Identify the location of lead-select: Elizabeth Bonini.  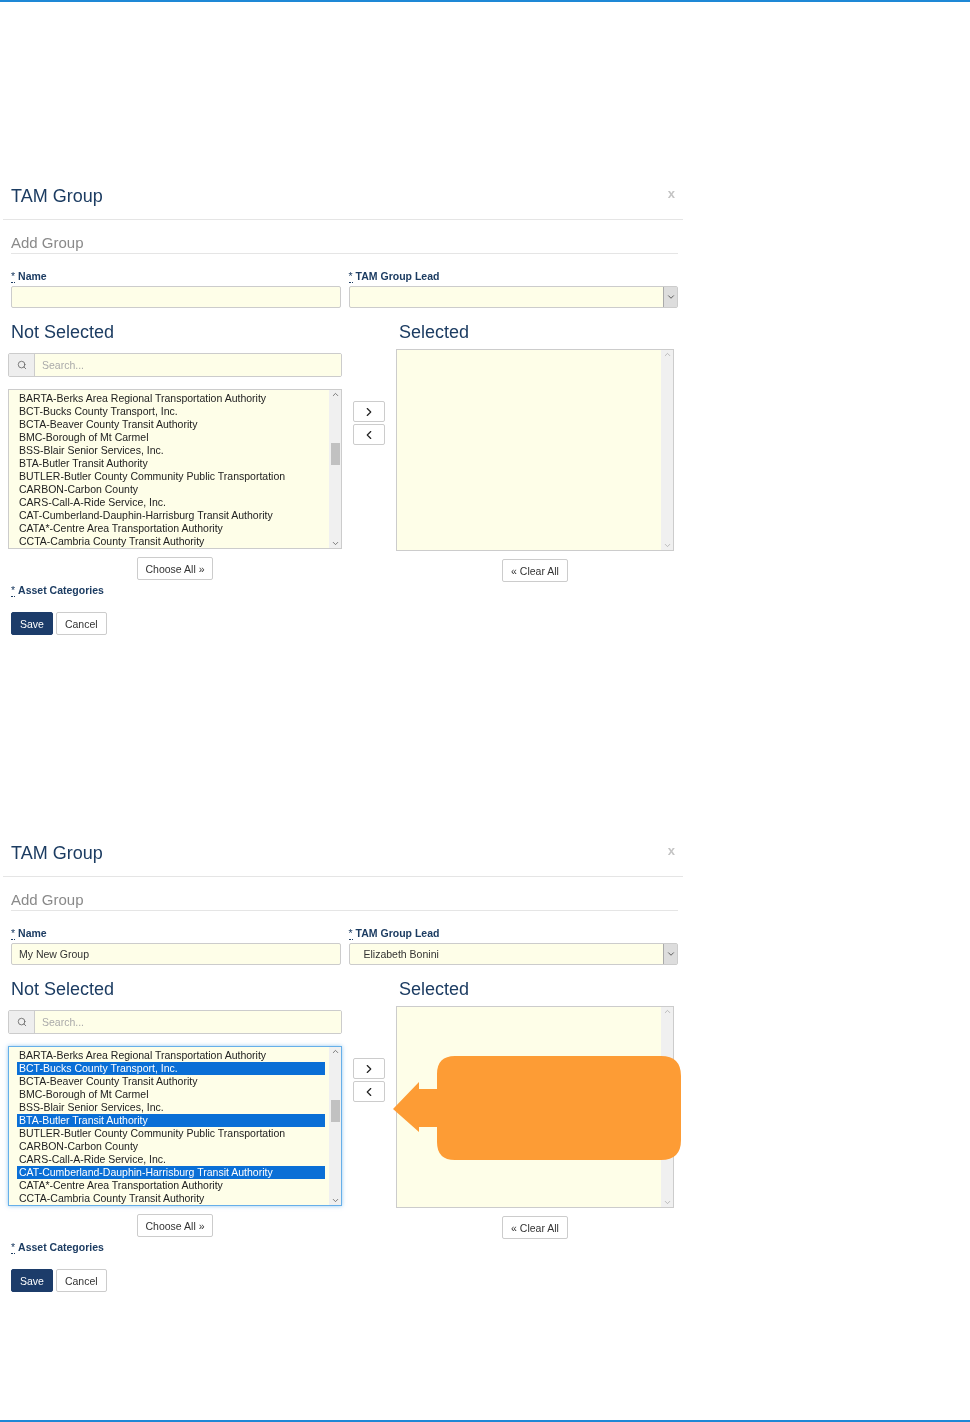
(513, 954).